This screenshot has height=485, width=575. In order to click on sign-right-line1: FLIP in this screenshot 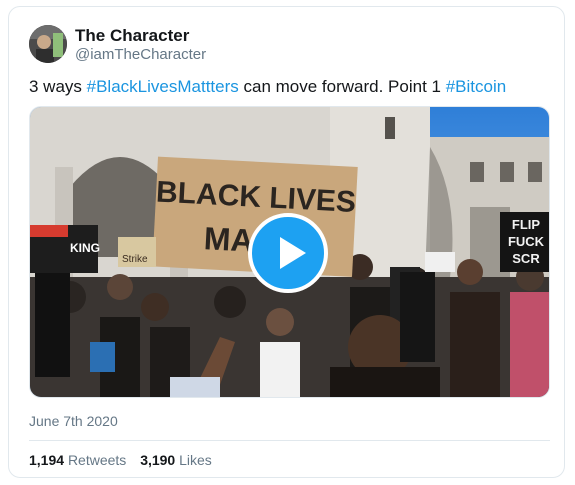, I will do `click(526, 224)`.